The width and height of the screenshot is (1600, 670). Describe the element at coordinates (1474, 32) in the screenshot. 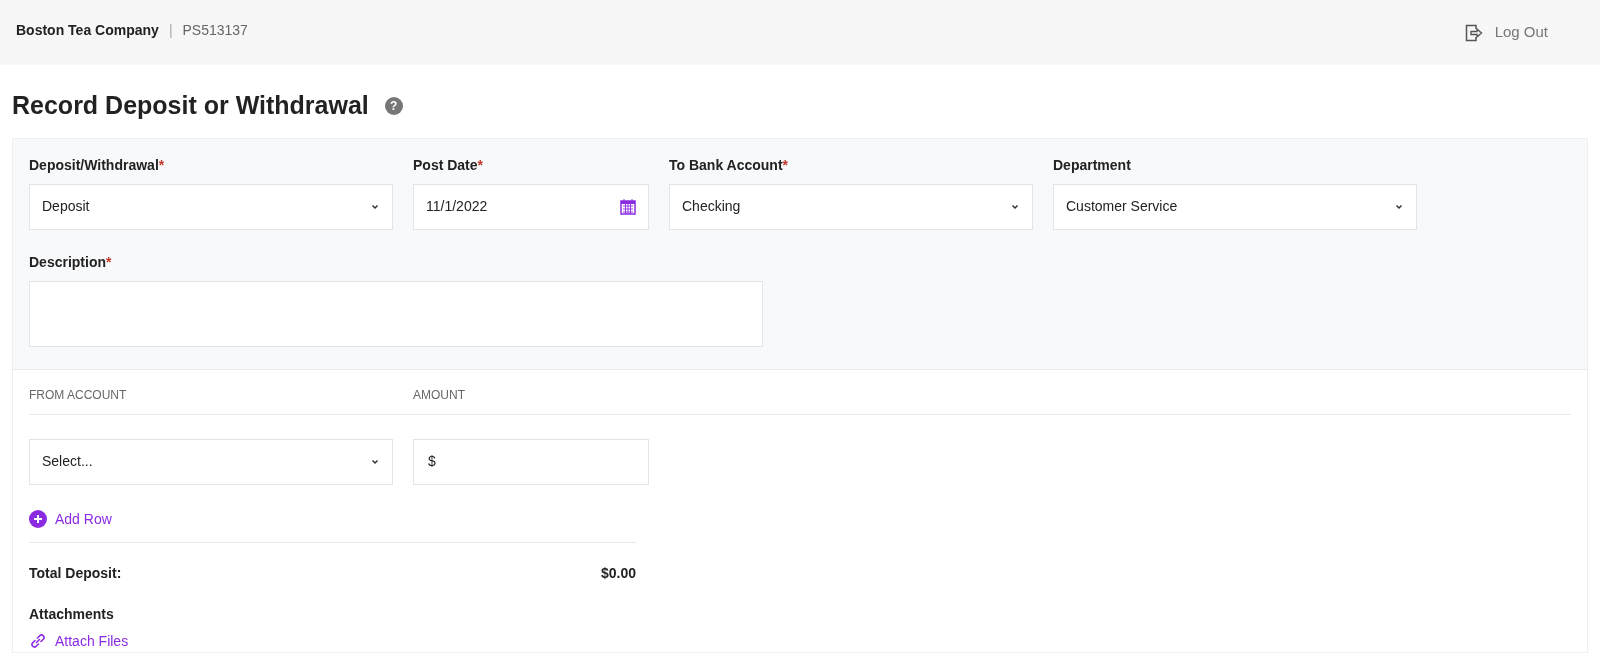

I see `logout-icon` at that location.